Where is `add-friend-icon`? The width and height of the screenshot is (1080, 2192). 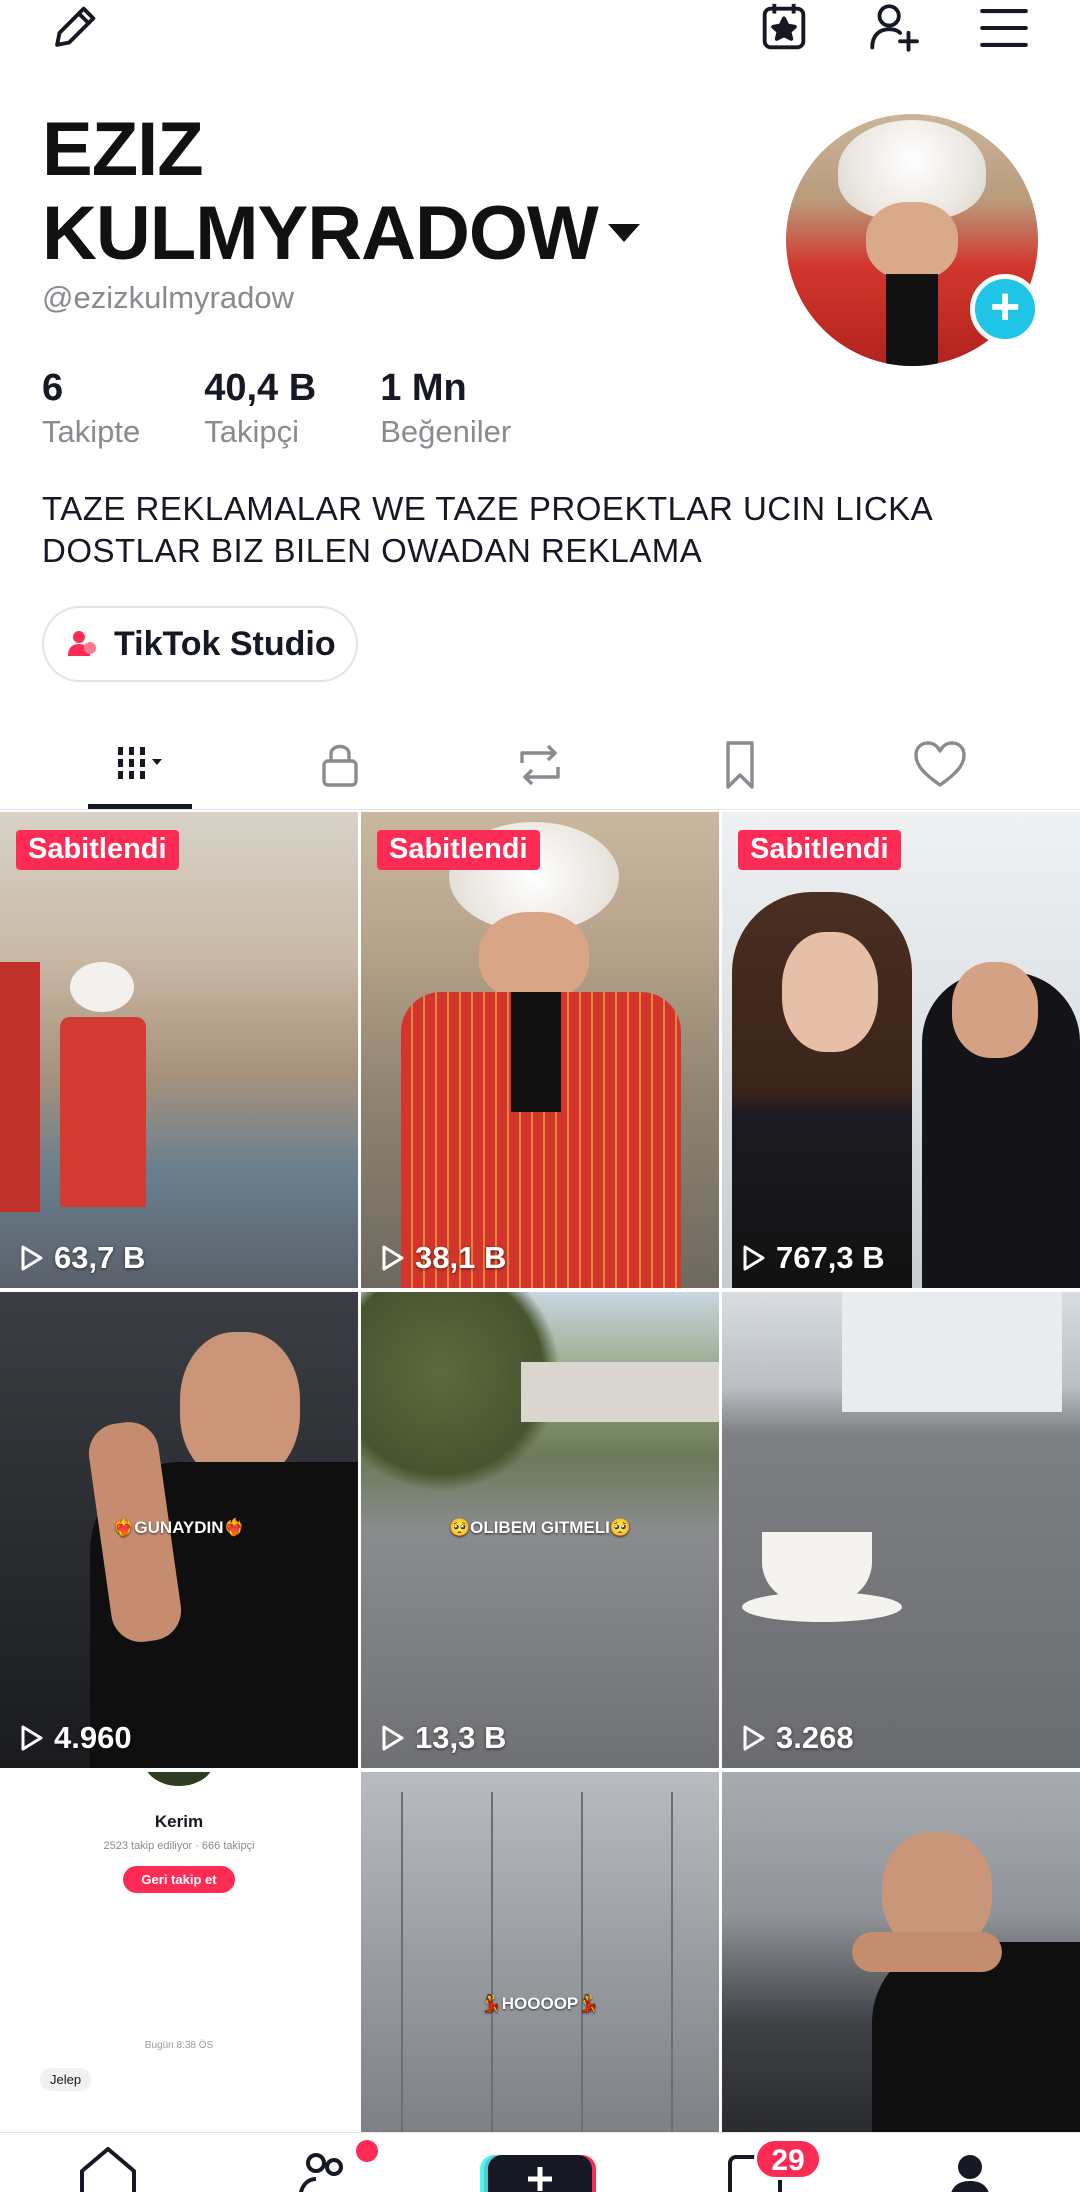 add-friend-icon is located at coordinates (894, 28).